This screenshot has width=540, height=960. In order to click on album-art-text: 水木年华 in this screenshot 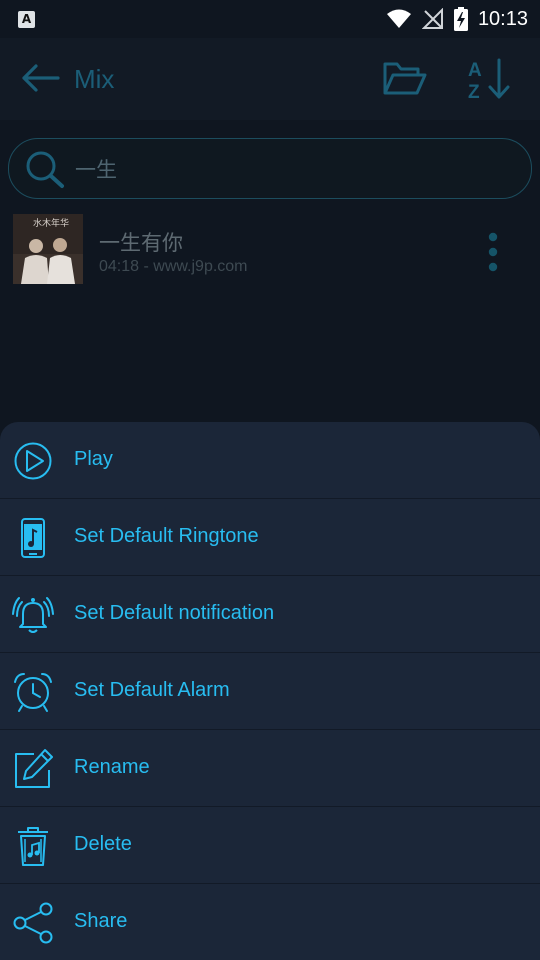, I will do `click(51, 223)`.